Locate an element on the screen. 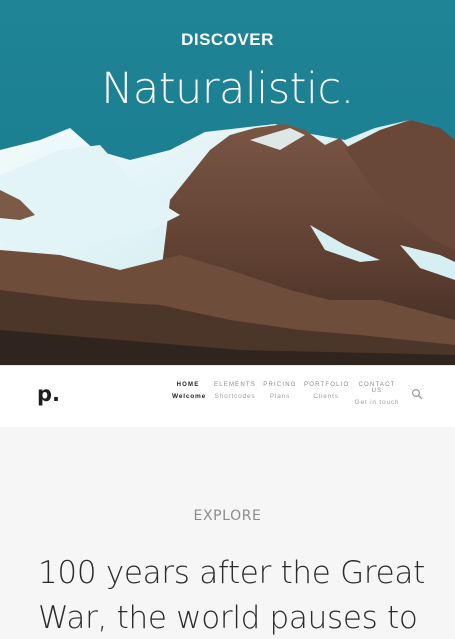 The image size is (455, 639). nav-item-sublabel: Get in touch is located at coordinates (377, 402).